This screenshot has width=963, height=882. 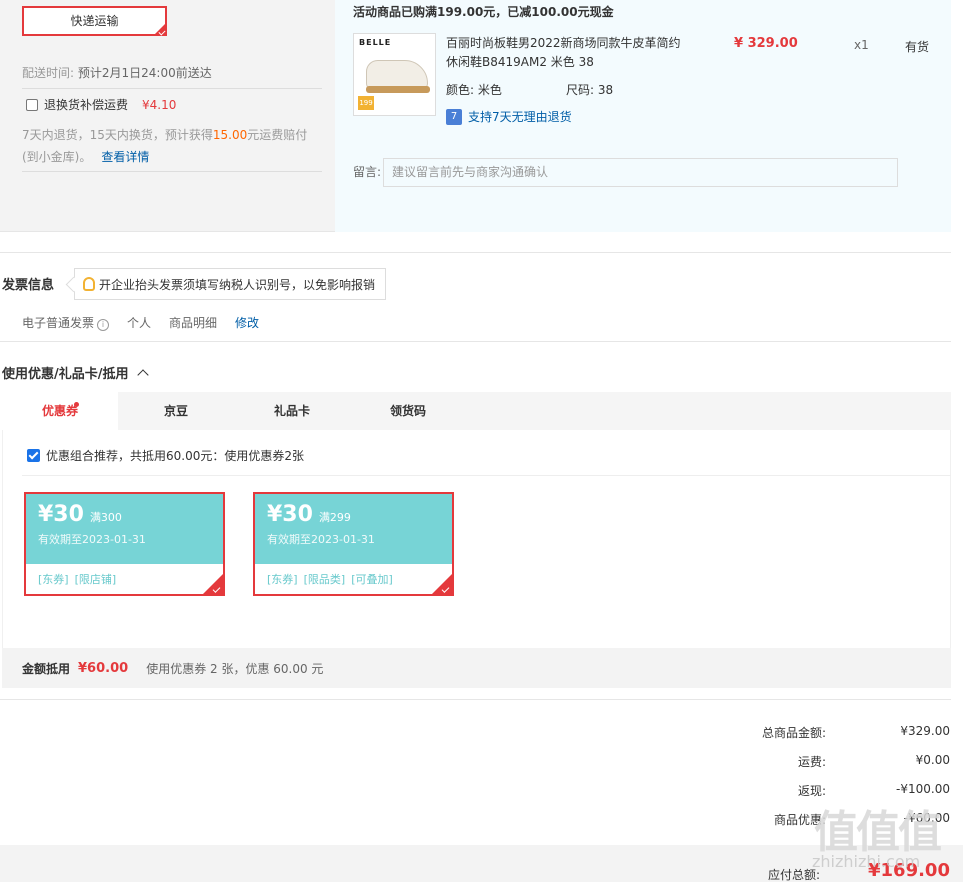 What do you see at coordinates (372, 579) in the screenshot?
I see `coupon-tag: [可叠加]` at bounding box center [372, 579].